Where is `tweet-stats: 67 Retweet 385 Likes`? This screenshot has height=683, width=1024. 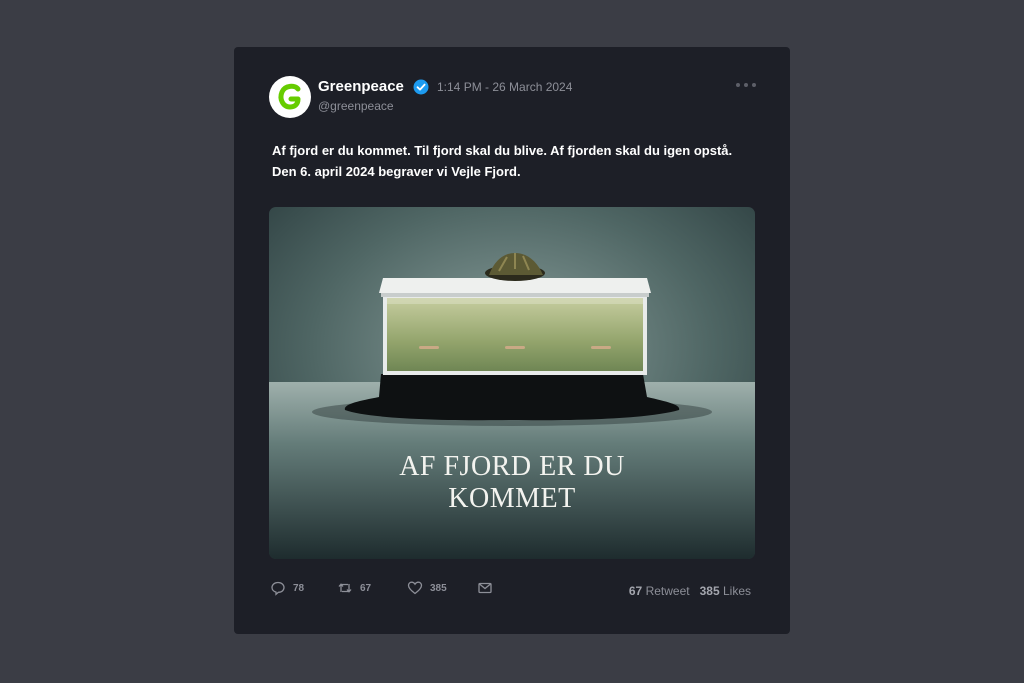 tweet-stats: 67 Retweet 385 Likes is located at coordinates (690, 591).